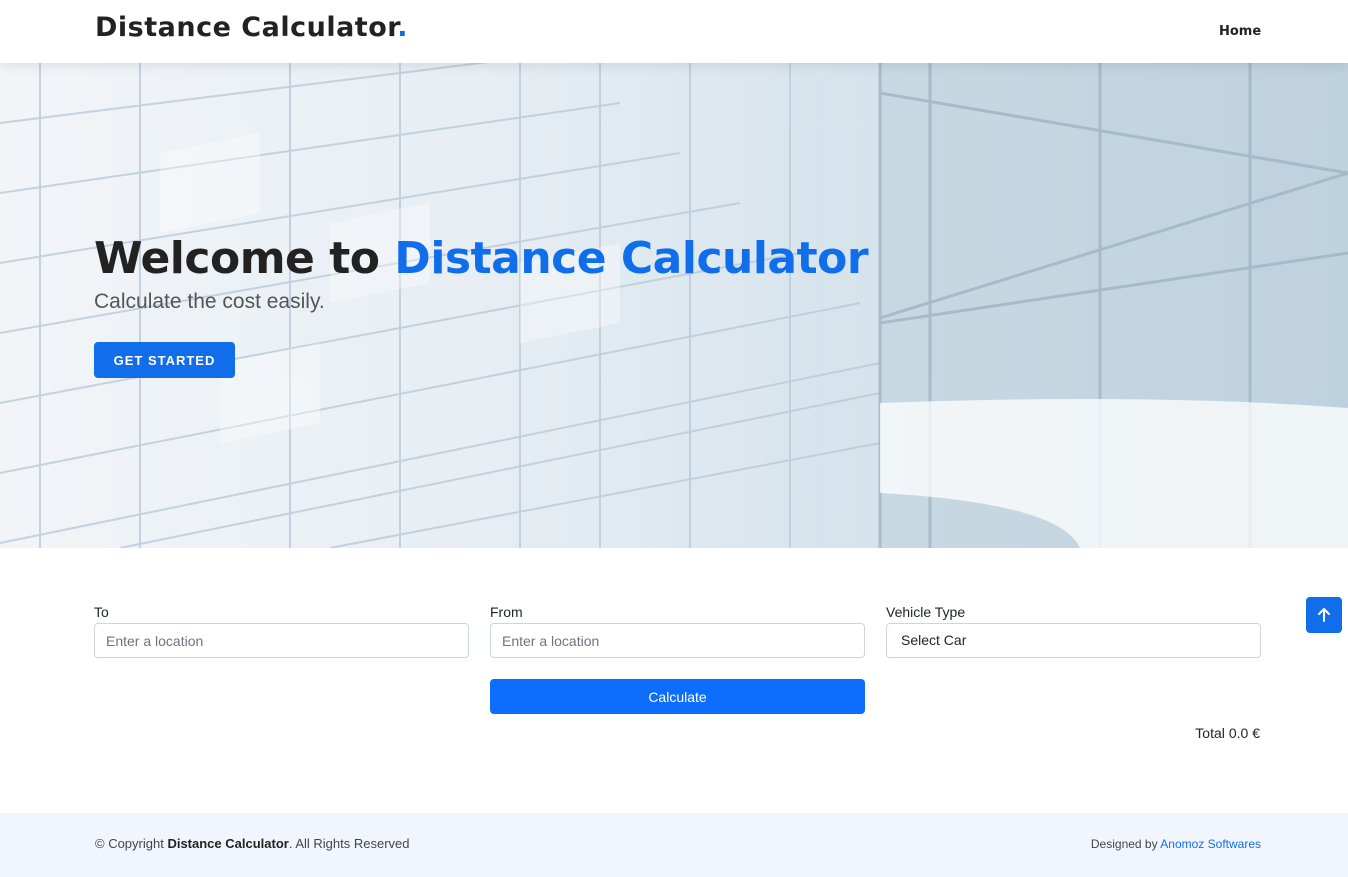  Describe the element at coordinates (677, 640) in the screenshot. I see `from-location-input` at that location.